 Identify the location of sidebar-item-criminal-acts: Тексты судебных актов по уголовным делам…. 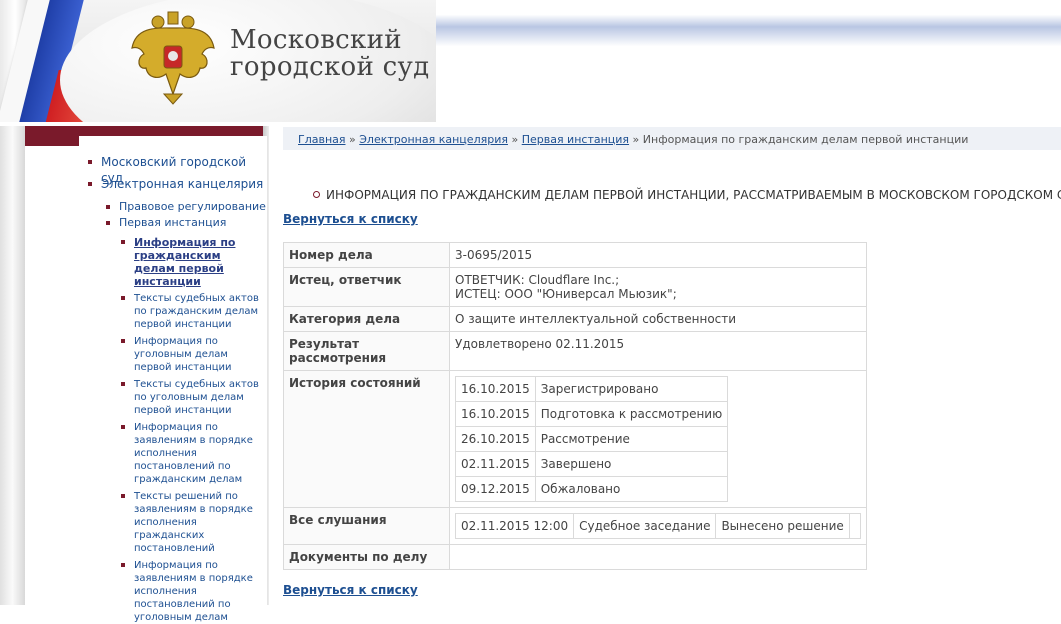
(169, 397).